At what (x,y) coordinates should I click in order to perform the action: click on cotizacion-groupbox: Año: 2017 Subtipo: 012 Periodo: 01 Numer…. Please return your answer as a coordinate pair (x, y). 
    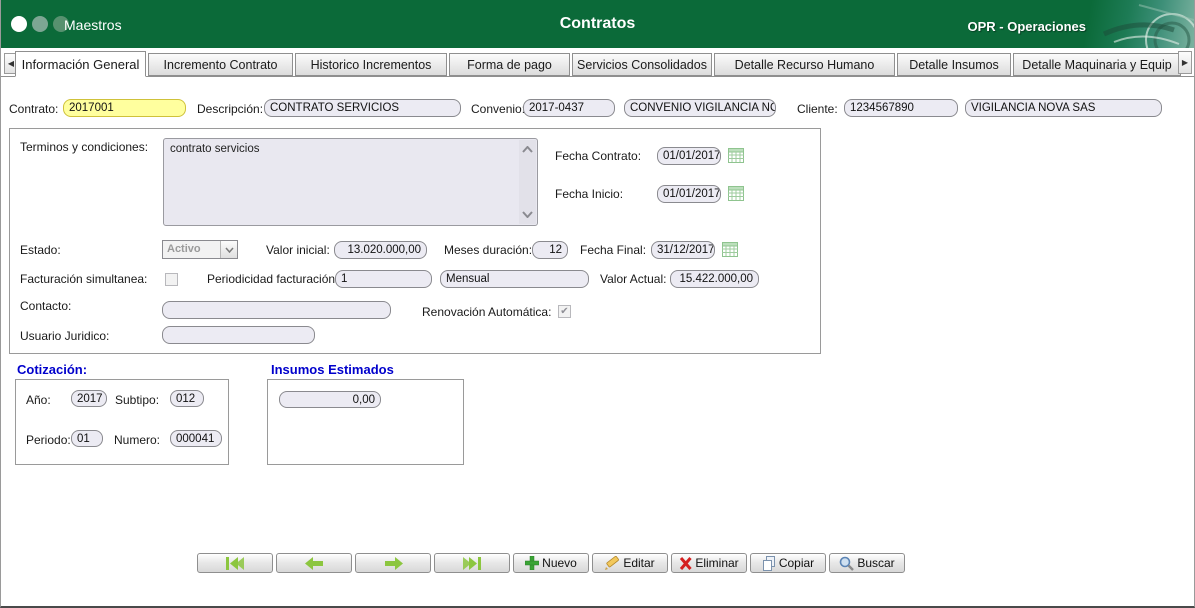
    Looking at the image, I should click on (122, 422).